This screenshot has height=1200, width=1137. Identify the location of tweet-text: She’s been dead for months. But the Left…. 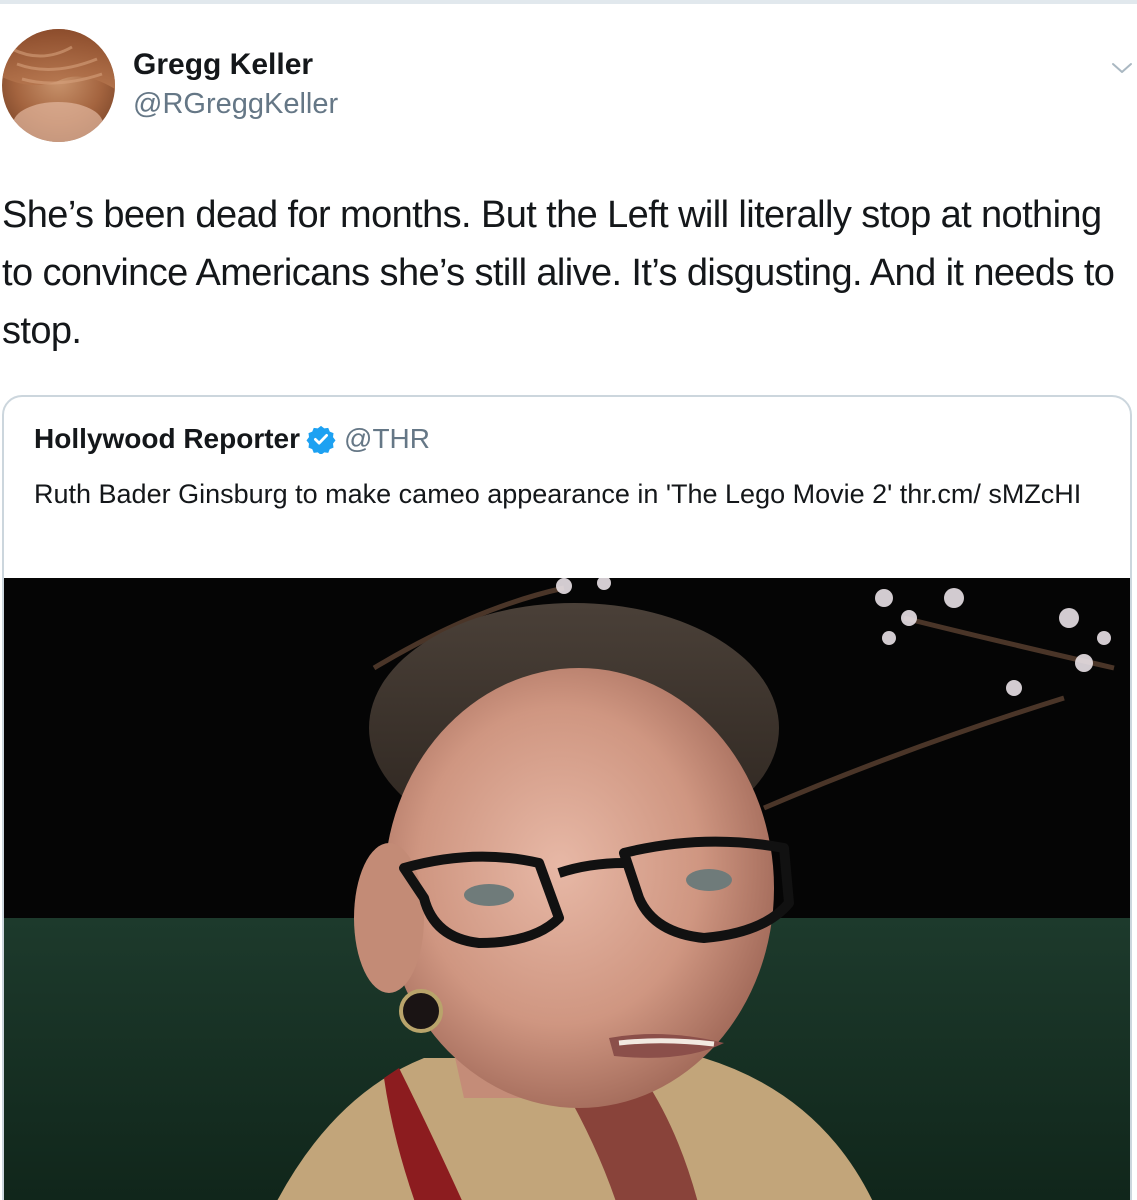
(558, 273).